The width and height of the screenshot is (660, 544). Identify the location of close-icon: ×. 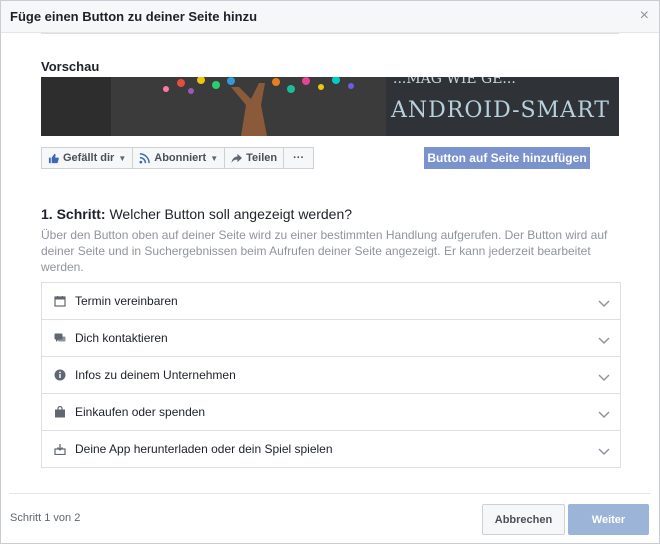
(644, 16).